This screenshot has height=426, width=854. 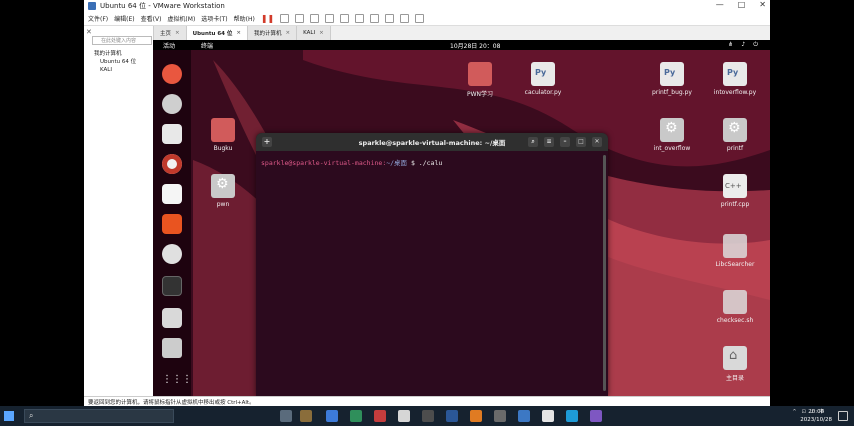 I want to click on taskbar-clock: 20:08 2023/10/28, so click(x=816, y=416).